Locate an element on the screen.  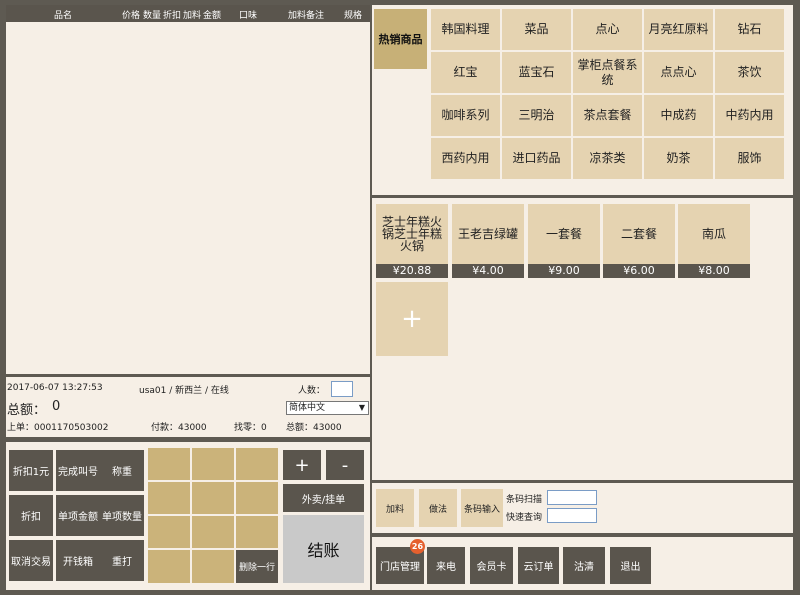
options-panel: 加料 做法 条码输入 条码扫描 快速查询 is located at coordinates (582, 508).